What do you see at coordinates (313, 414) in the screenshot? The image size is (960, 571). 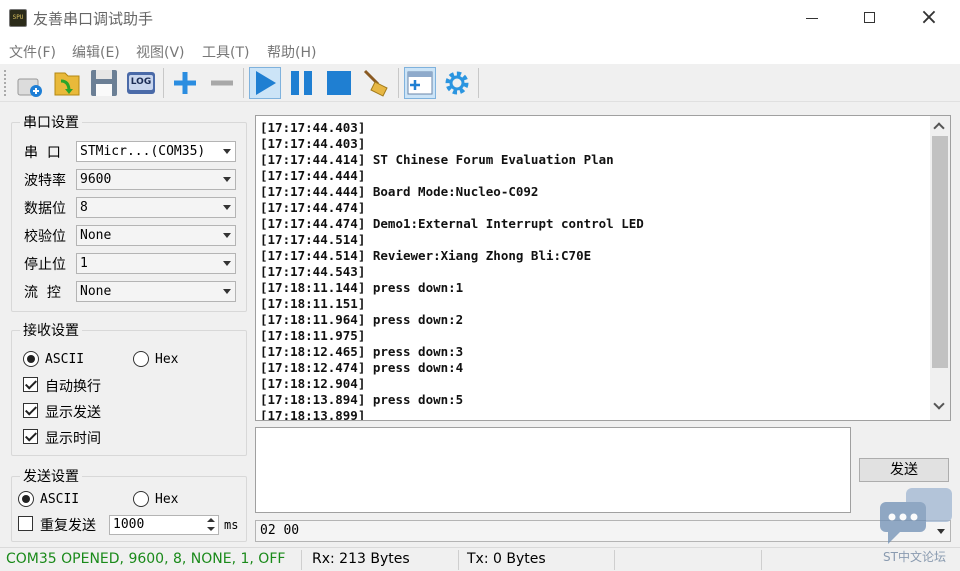 I see `log-line: [17:18:13.899]` at bounding box center [313, 414].